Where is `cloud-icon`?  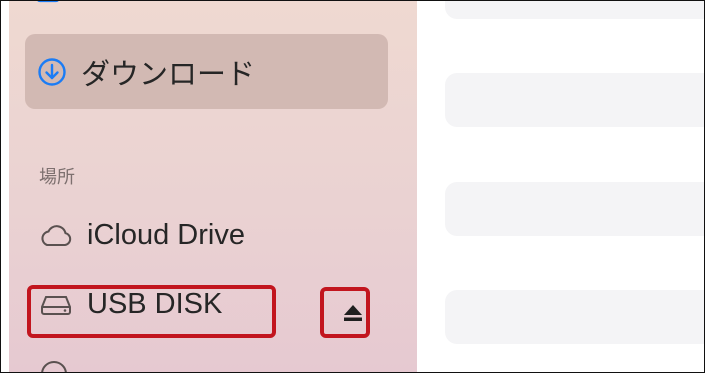 cloud-icon is located at coordinates (56, 236).